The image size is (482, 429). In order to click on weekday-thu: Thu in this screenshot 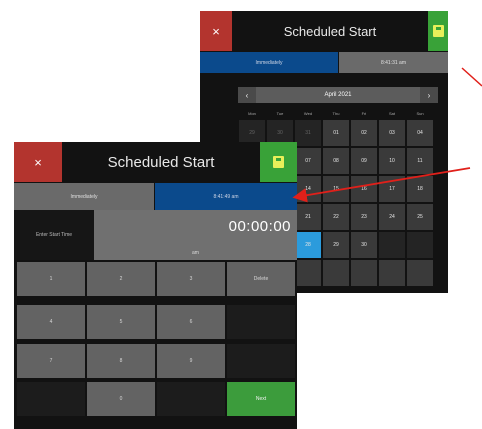, I will do `click(336, 113)`.